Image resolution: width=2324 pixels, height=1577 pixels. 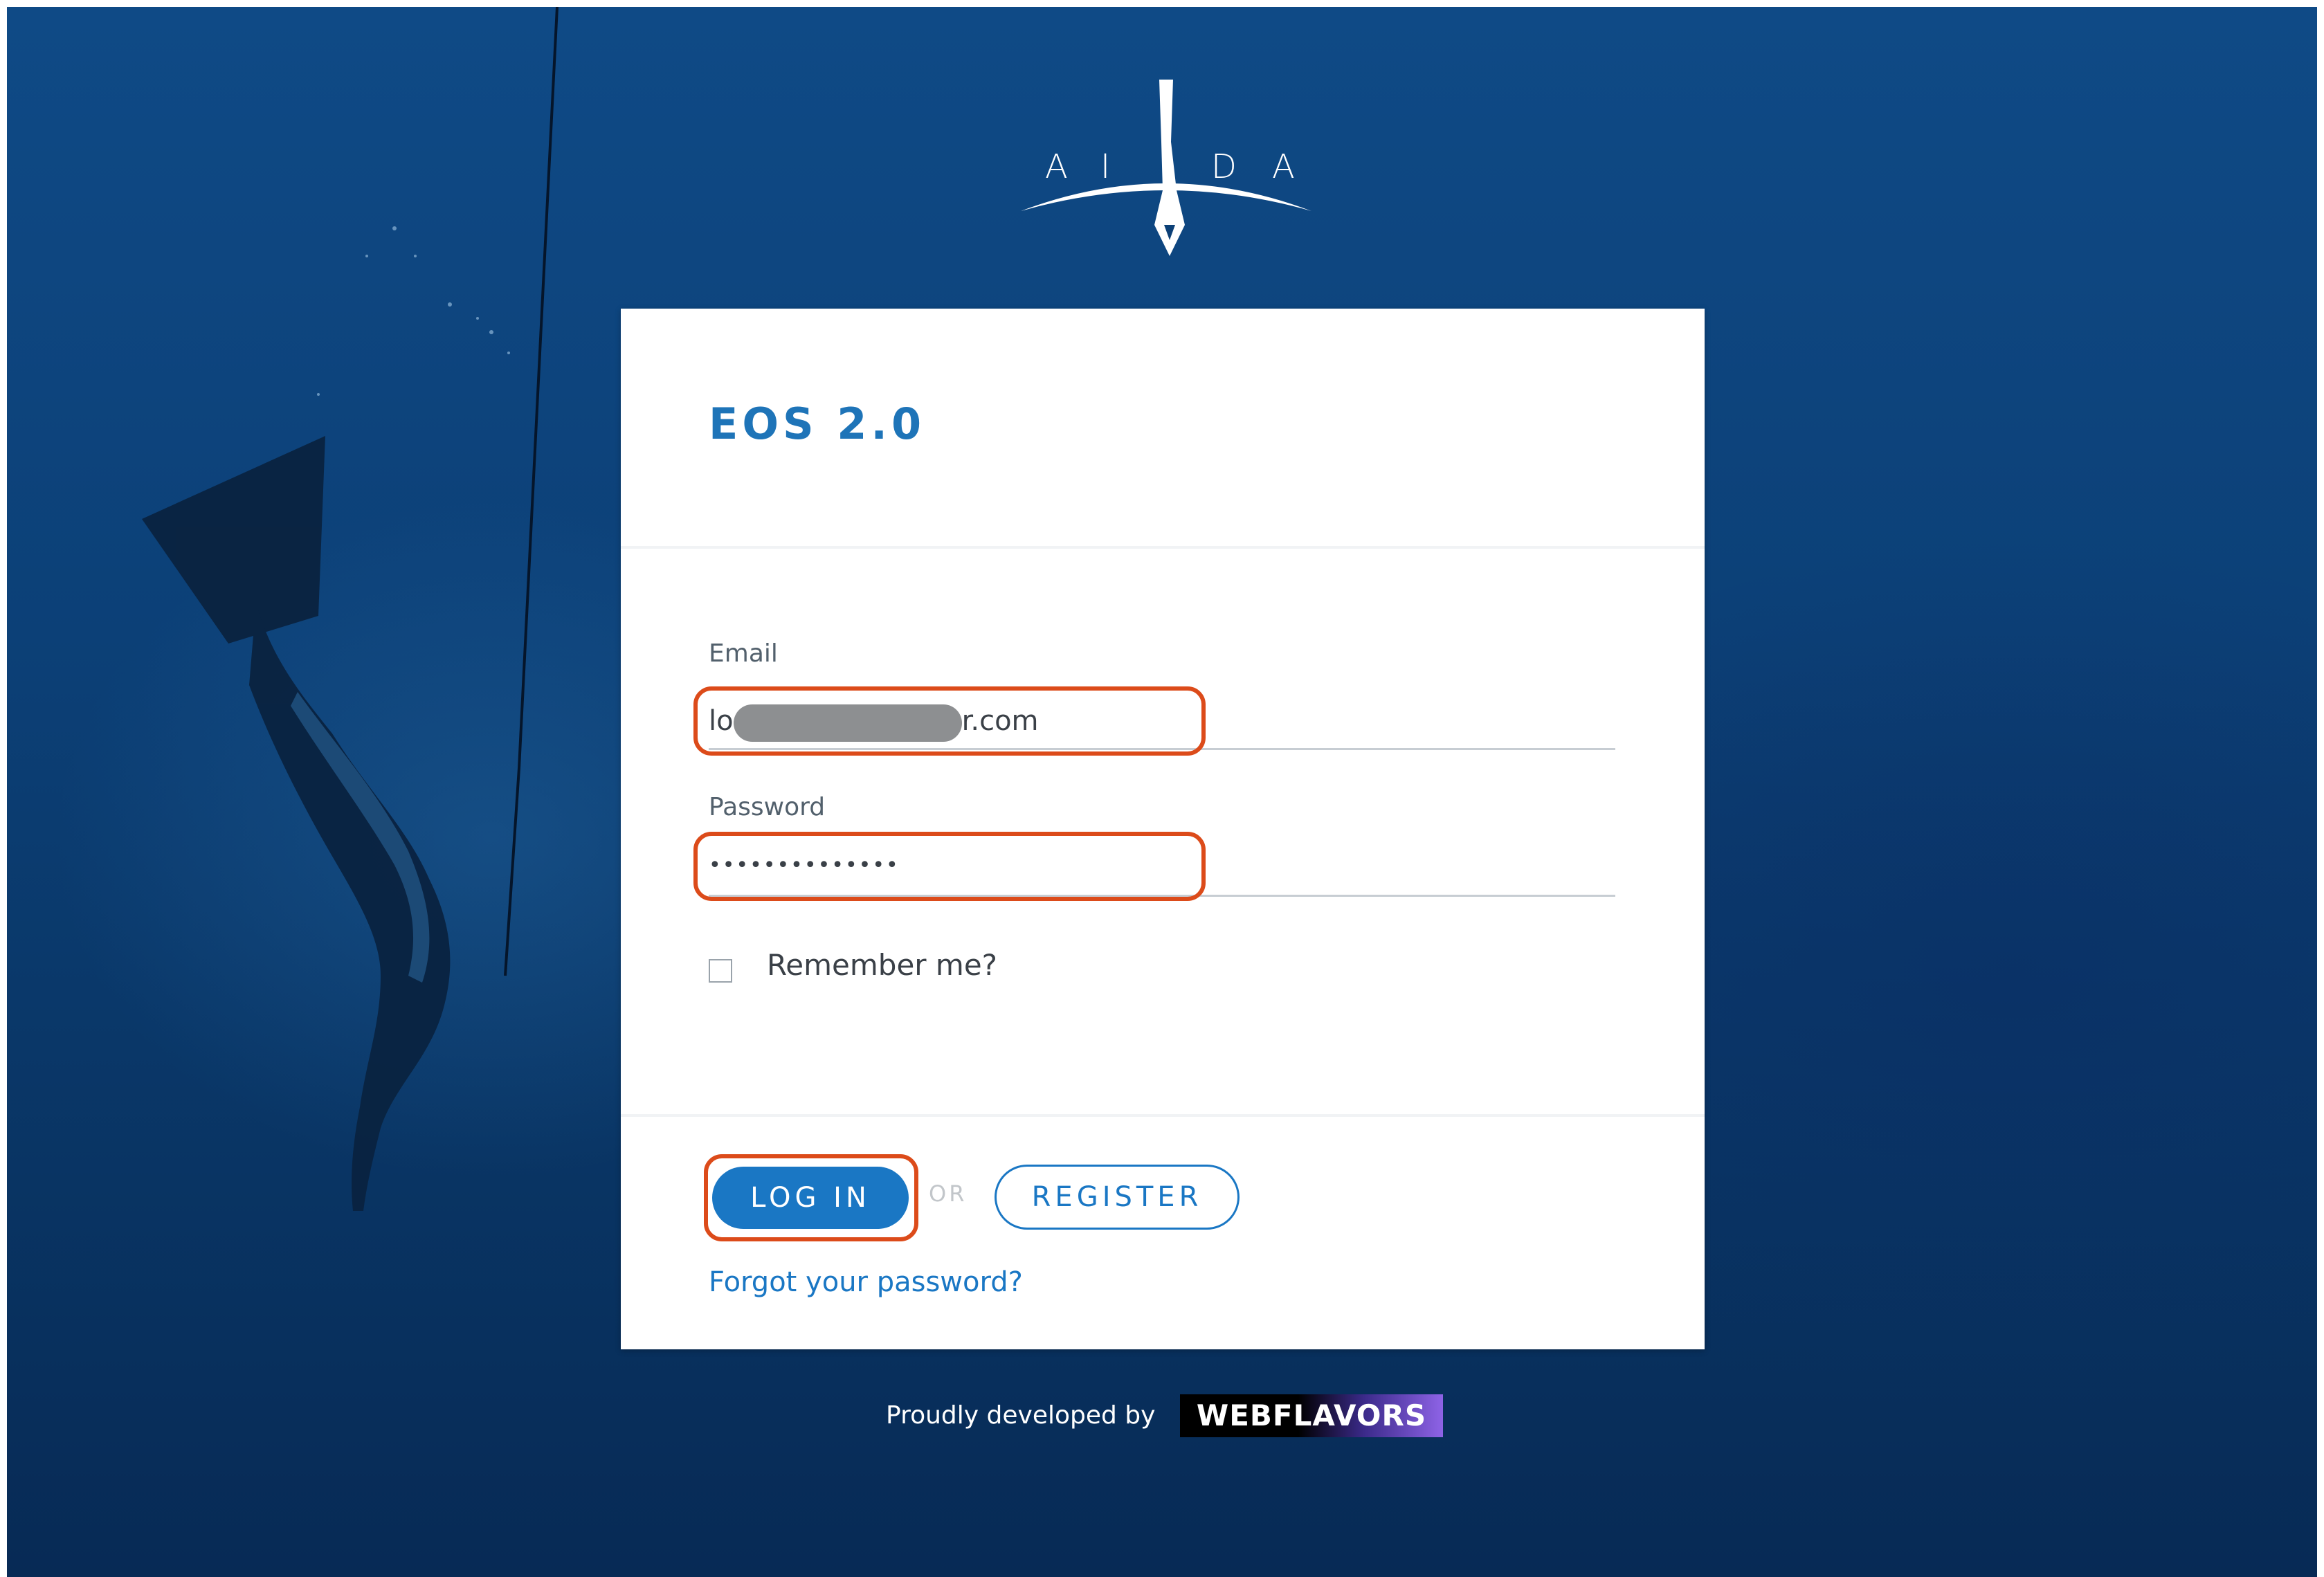 What do you see at coordinates (1224, 167) in the screenshot?
I see `logo-letter: D` at bounding box center [1224, 167].